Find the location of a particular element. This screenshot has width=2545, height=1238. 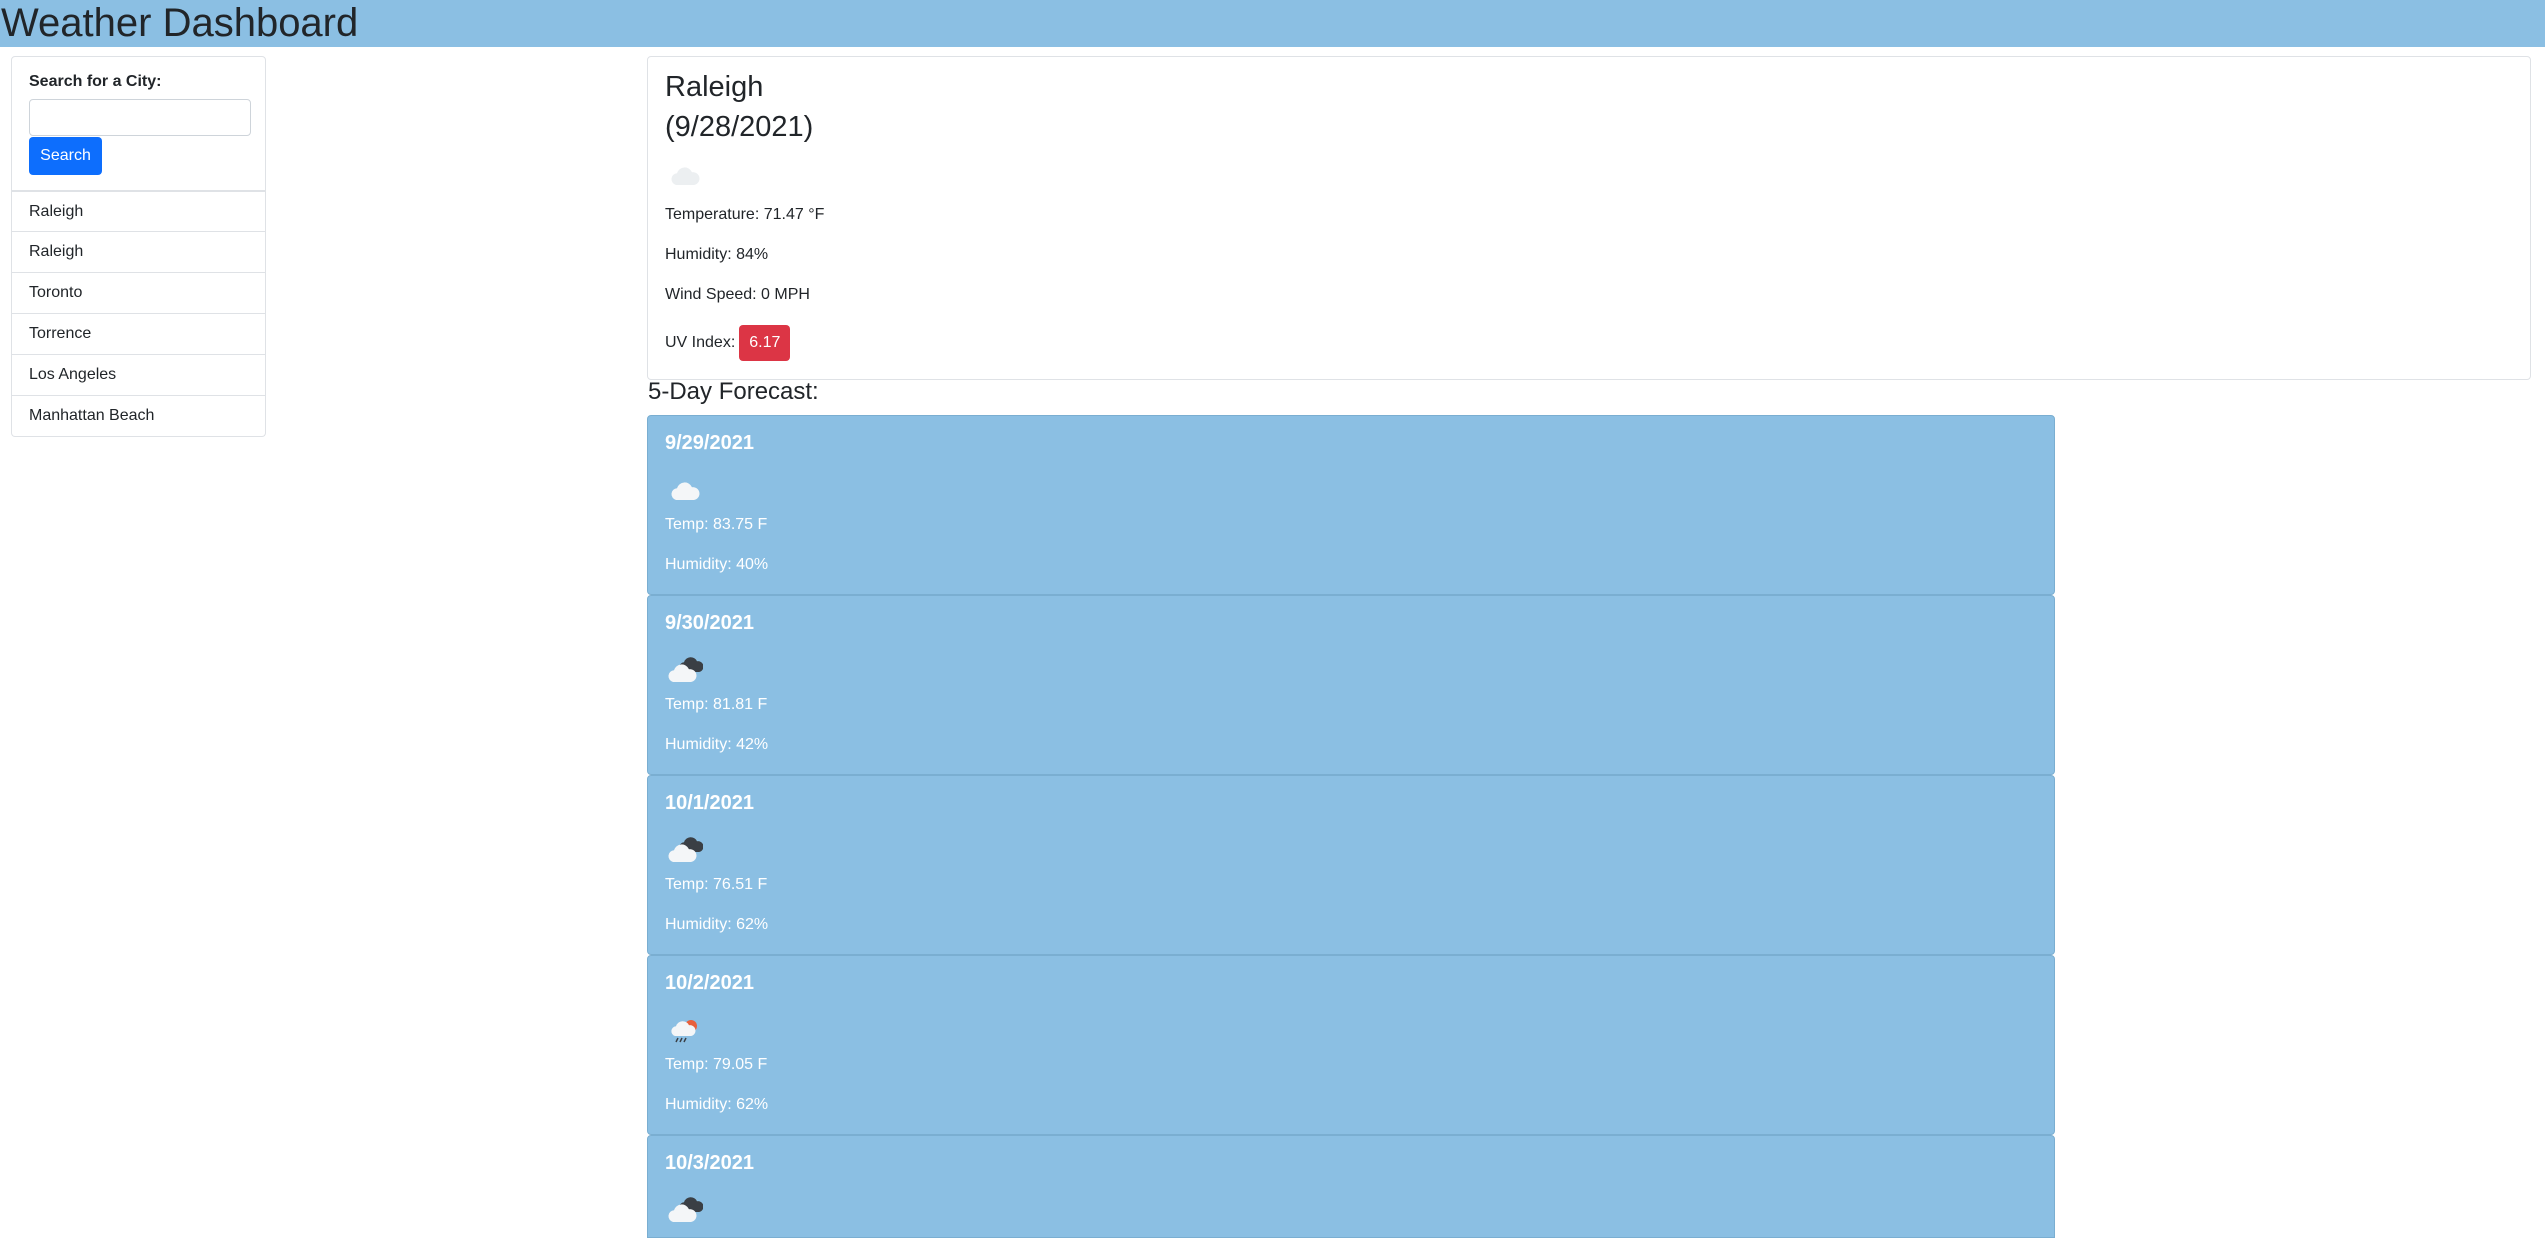

forecast-temp: Temp: 76.51 F is located at coordinates (716, 884).